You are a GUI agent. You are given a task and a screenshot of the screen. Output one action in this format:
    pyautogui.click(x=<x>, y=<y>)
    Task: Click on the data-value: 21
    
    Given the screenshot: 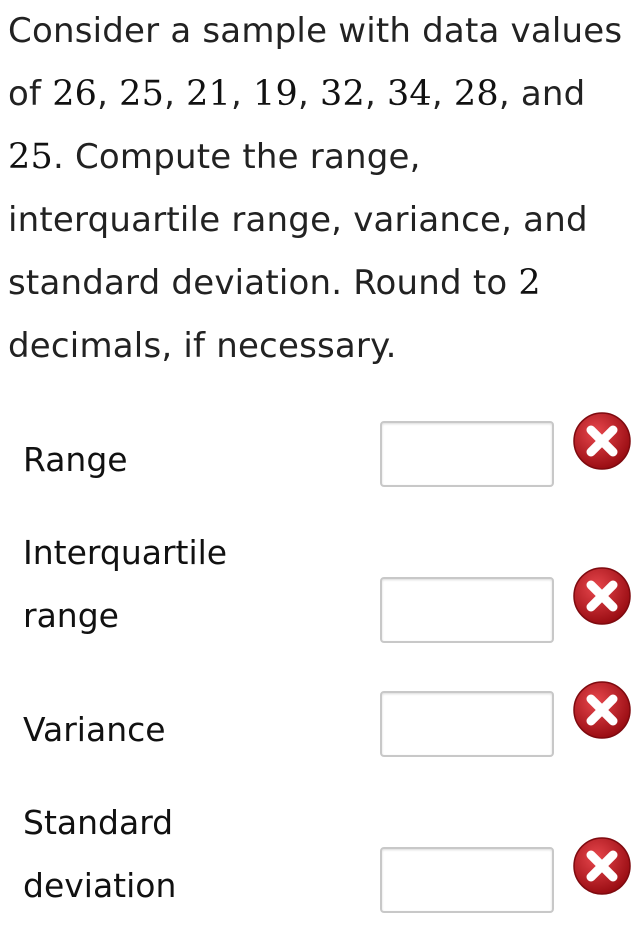 What is the action you would take?
    pyautogui.click(x=209, y=94)
    